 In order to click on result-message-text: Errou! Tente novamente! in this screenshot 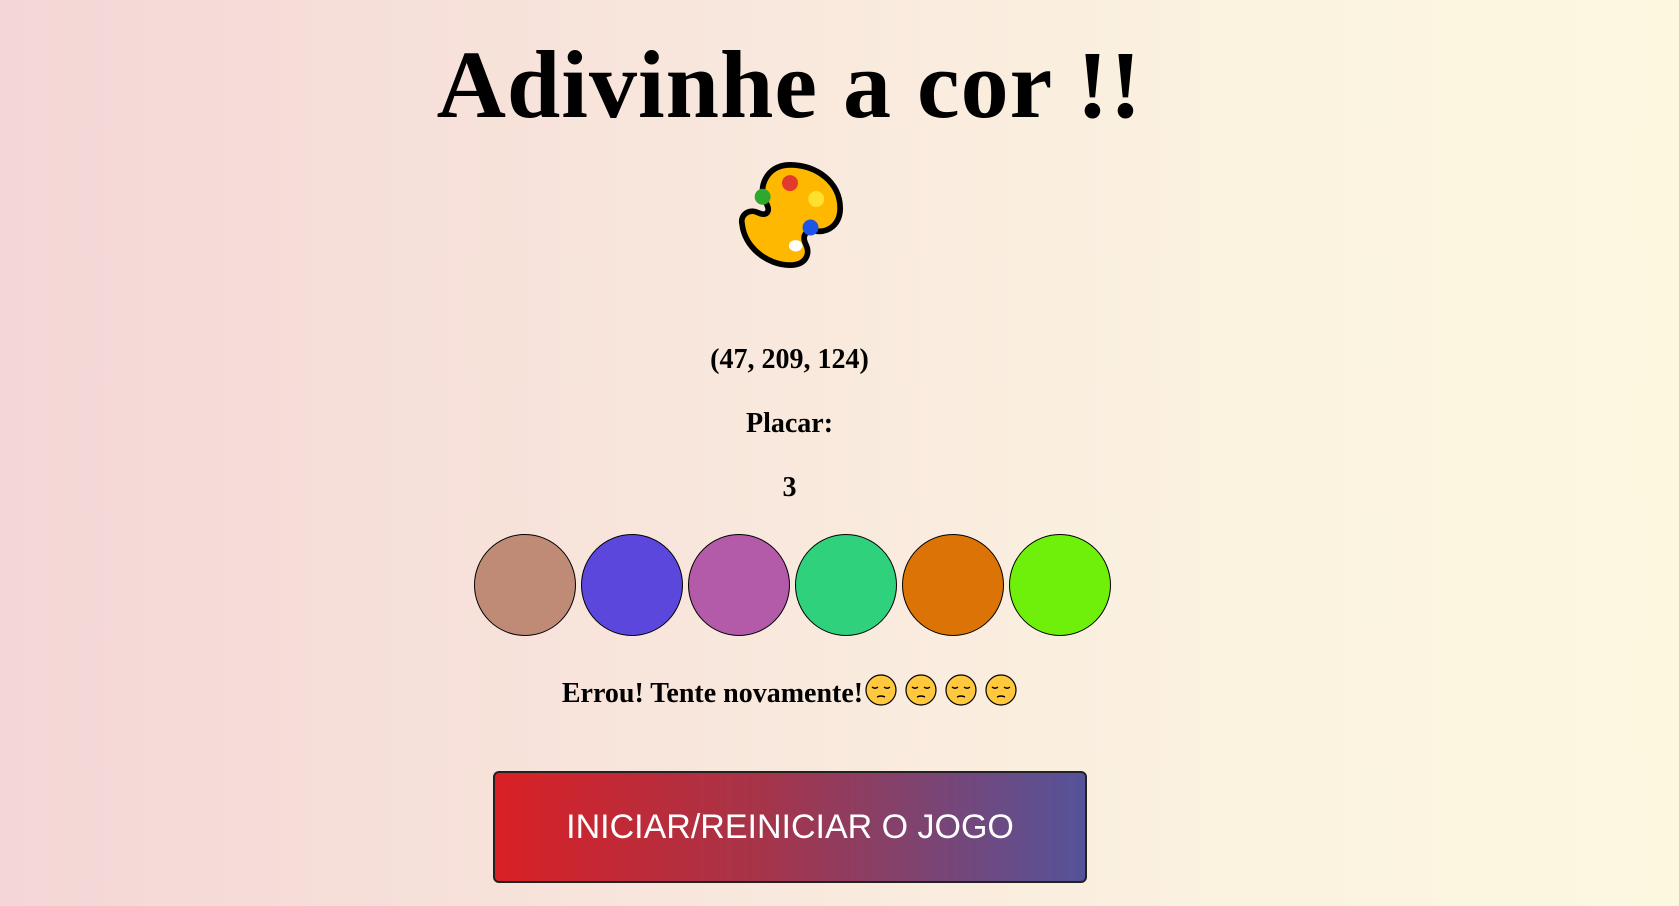, I will do `click(712, 693)`.